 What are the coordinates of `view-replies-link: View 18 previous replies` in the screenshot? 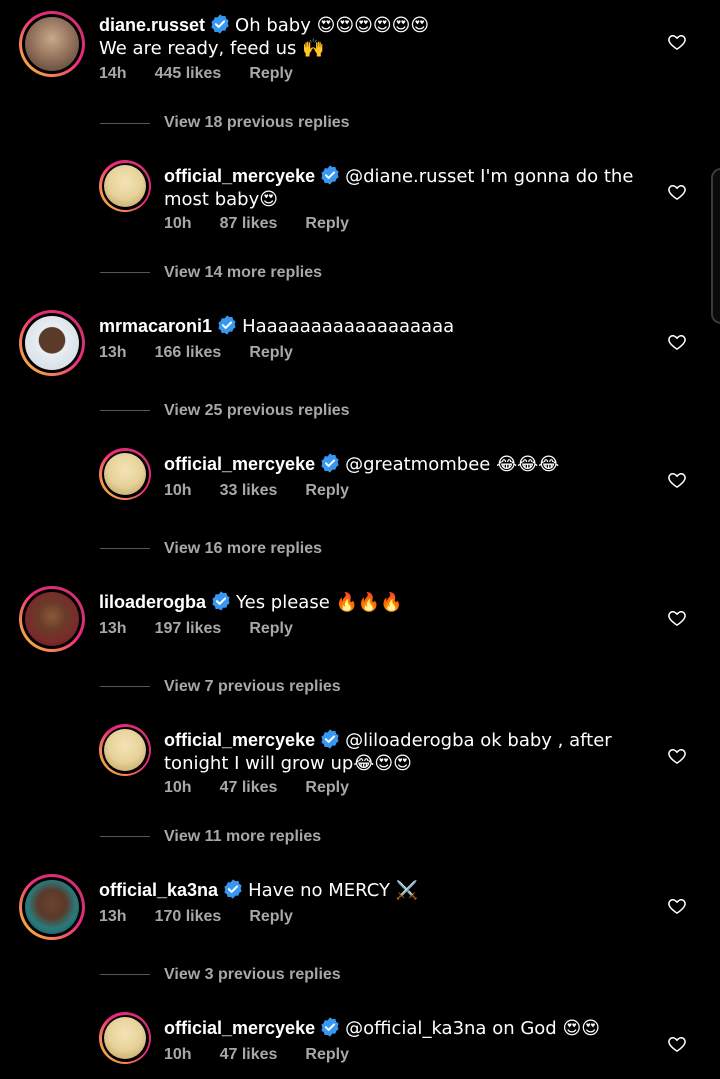 It's located at (257, 123).